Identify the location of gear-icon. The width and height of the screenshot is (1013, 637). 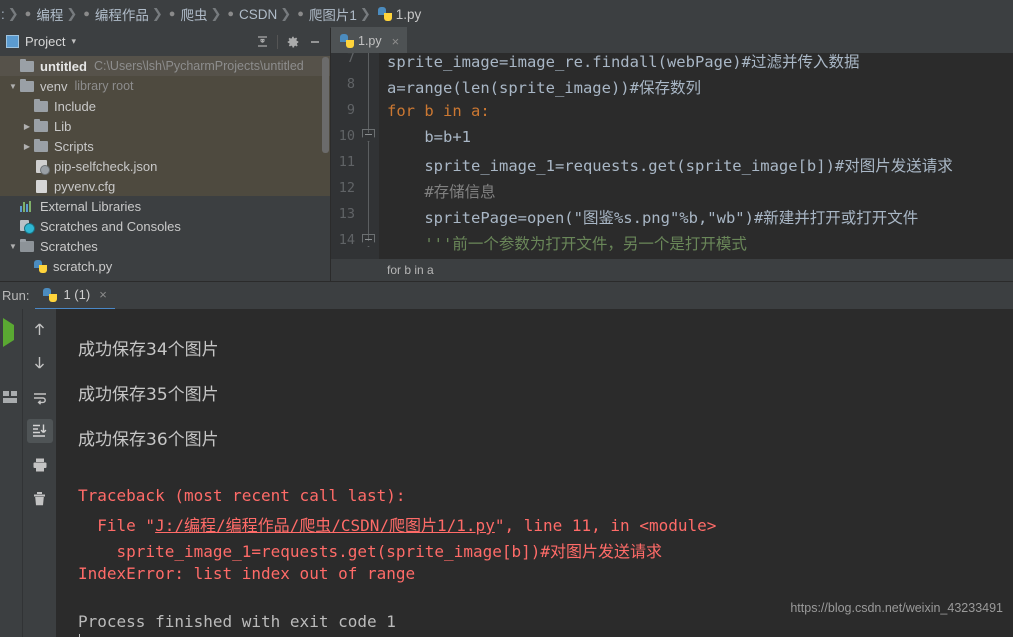
(293, 42).